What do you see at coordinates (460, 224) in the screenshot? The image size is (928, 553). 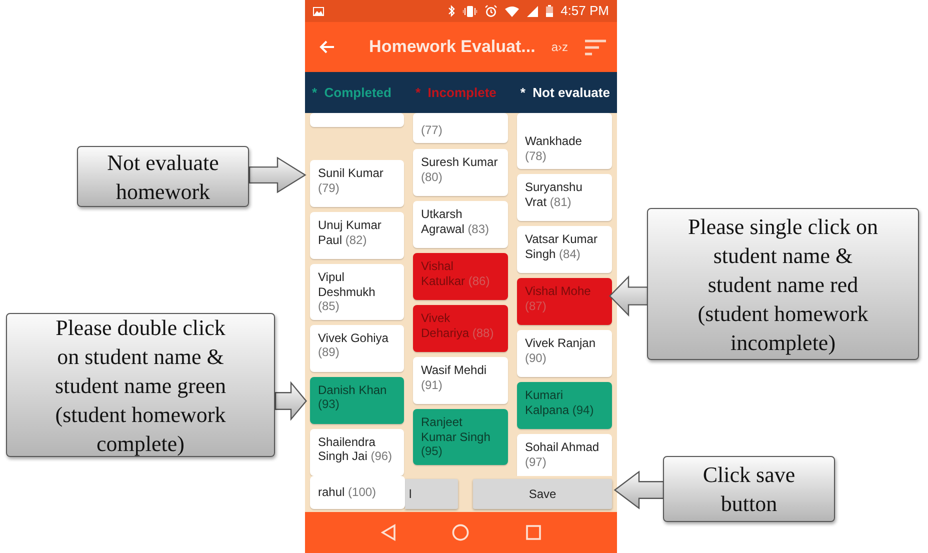 I see `student-card: Utkarsh Agrawal (83)` at bounding box center [460, 224].